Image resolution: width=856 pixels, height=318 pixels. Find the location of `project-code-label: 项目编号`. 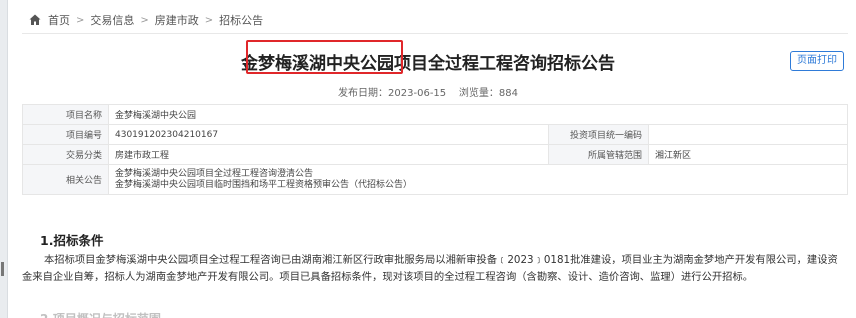

project-code-label: 项目编号 is located at coordinates (65, 134).